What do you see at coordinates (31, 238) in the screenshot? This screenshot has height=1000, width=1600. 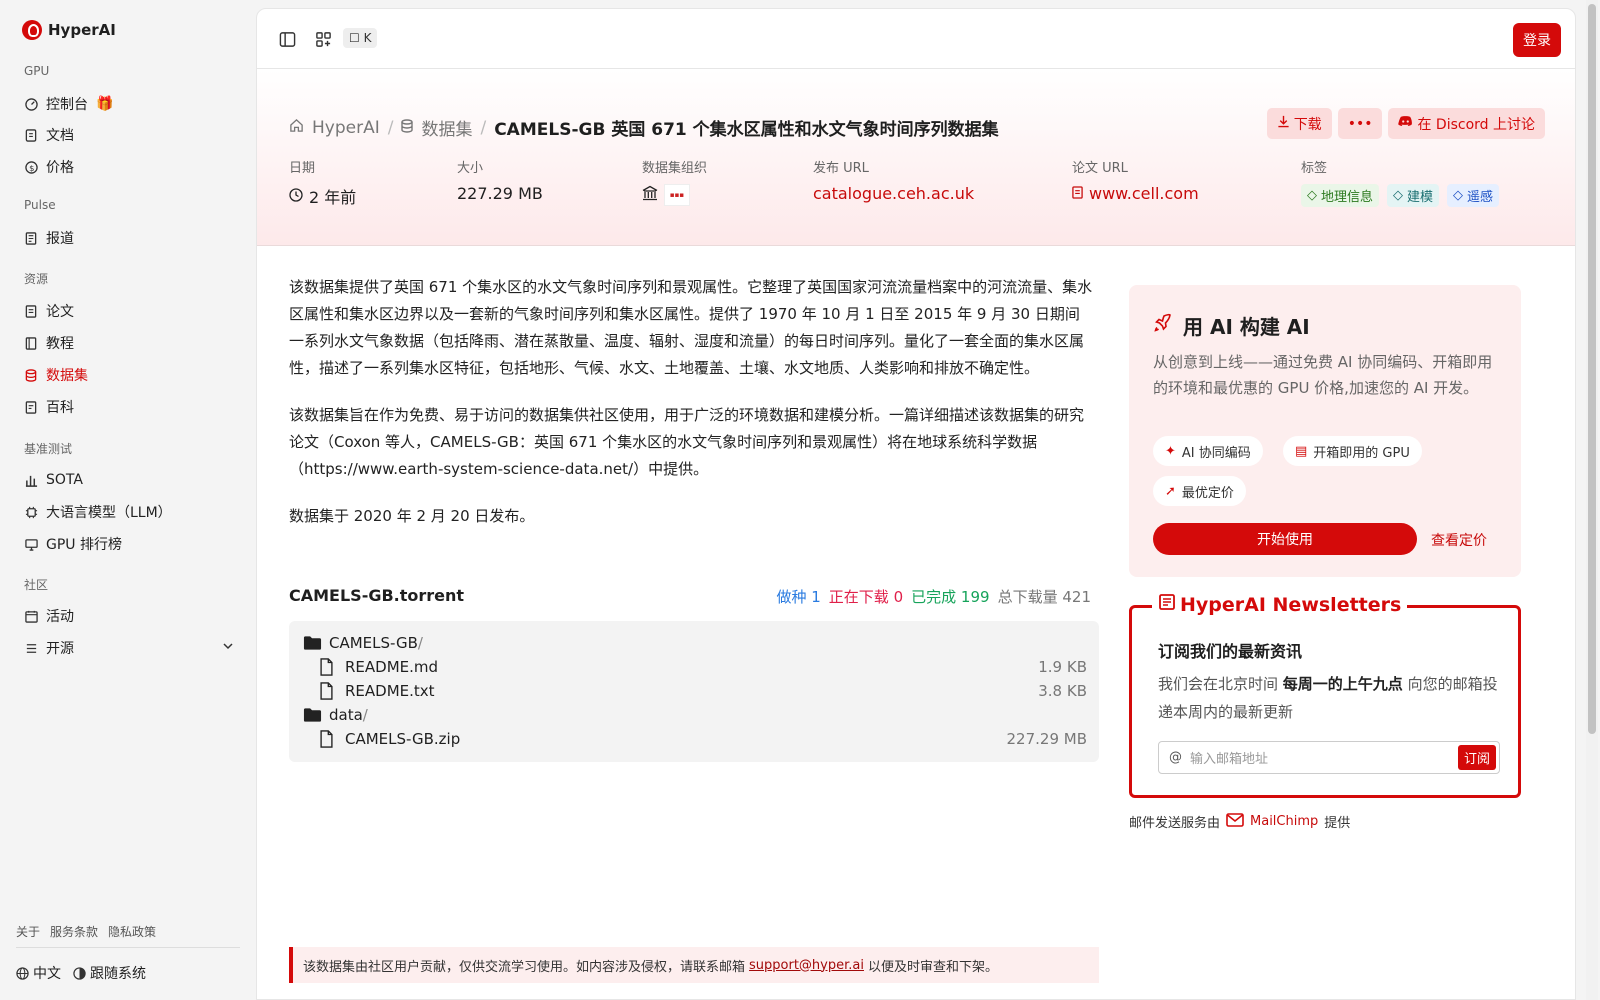 I see `news-icon` at bounding box center [31, 238].